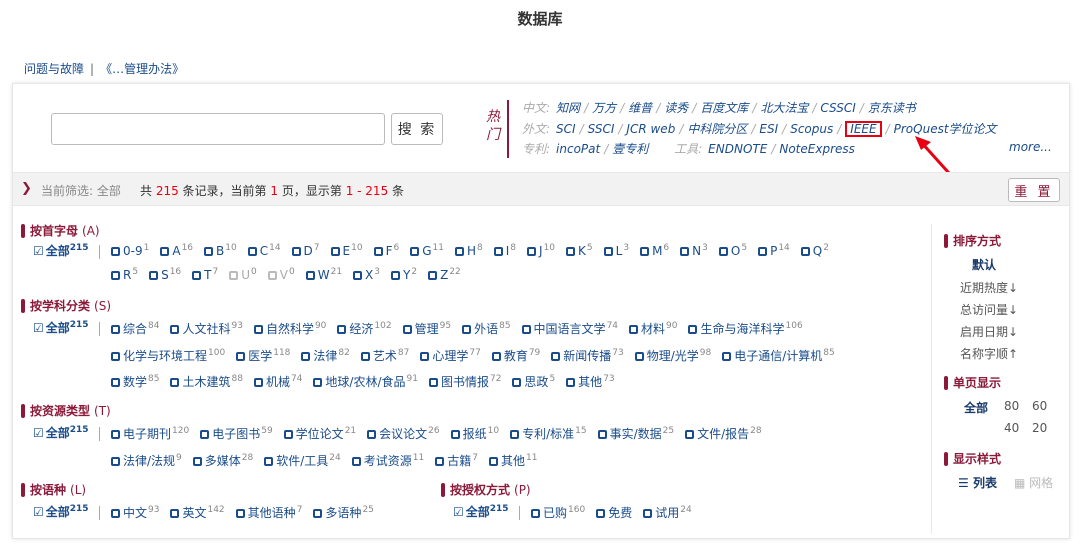 The height and width of the screenshot is (546, 1080). What do you see at coordinates (54, 69) in the screenshot?
I see `faq-link: 问题与故障` at bounding box center [54, 69].